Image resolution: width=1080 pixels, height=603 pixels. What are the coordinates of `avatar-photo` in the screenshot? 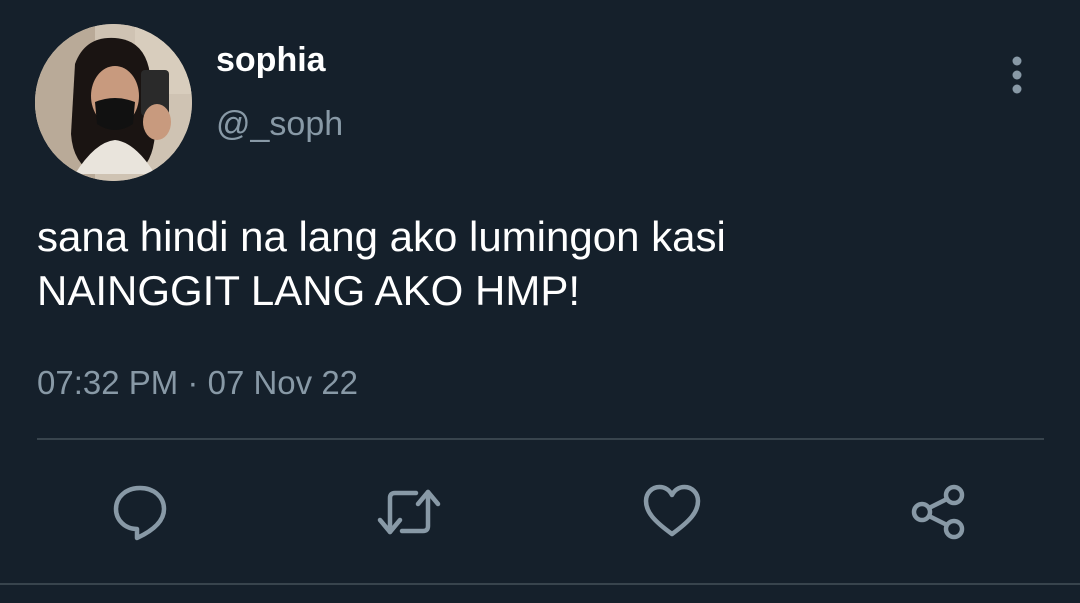 It's located at (113, 102).